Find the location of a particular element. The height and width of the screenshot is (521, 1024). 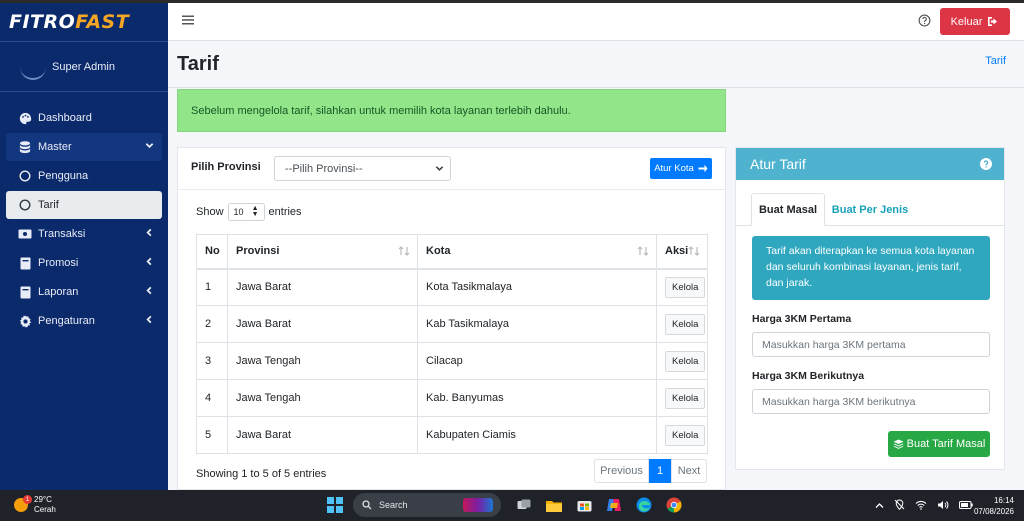

chrome-icon is located at coordinates (674, 505).